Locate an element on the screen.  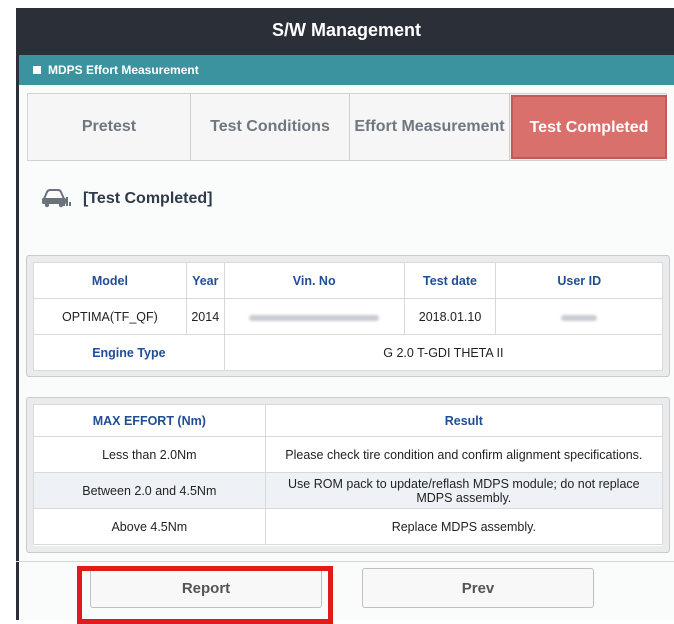
tab-effort-measurement: Effort Measurement is located at coordinates (430, 127).